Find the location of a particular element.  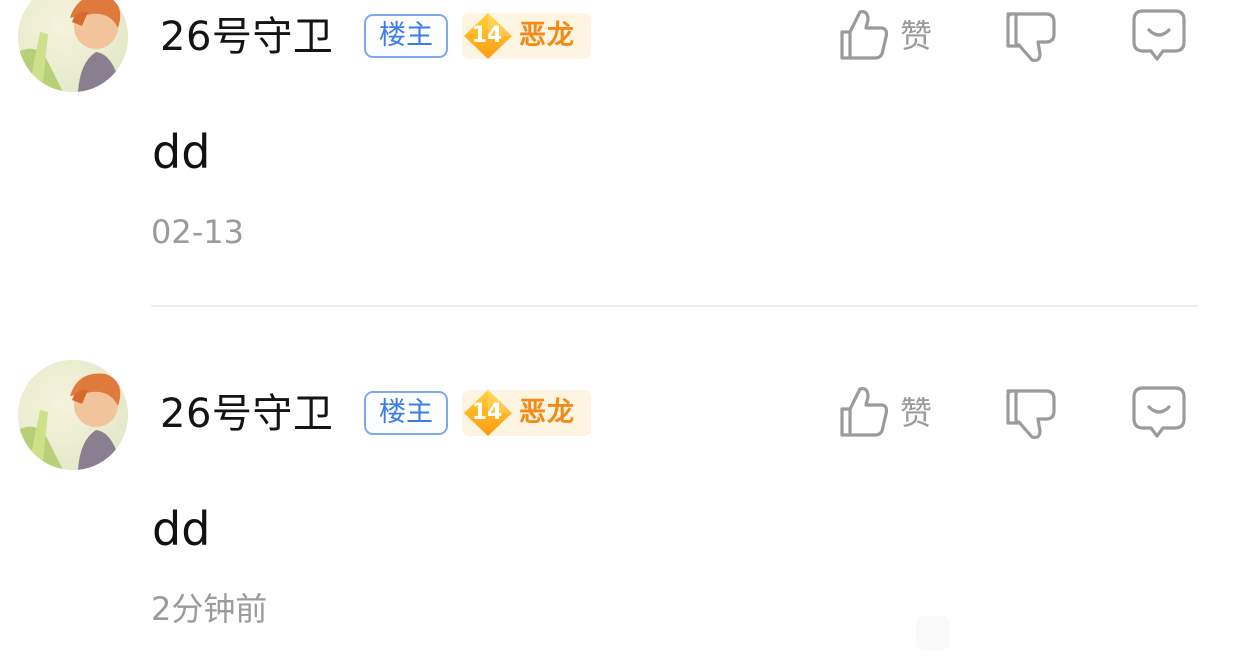

comment-timestamp: 2分钟前 is located at coordinates (209, 609).